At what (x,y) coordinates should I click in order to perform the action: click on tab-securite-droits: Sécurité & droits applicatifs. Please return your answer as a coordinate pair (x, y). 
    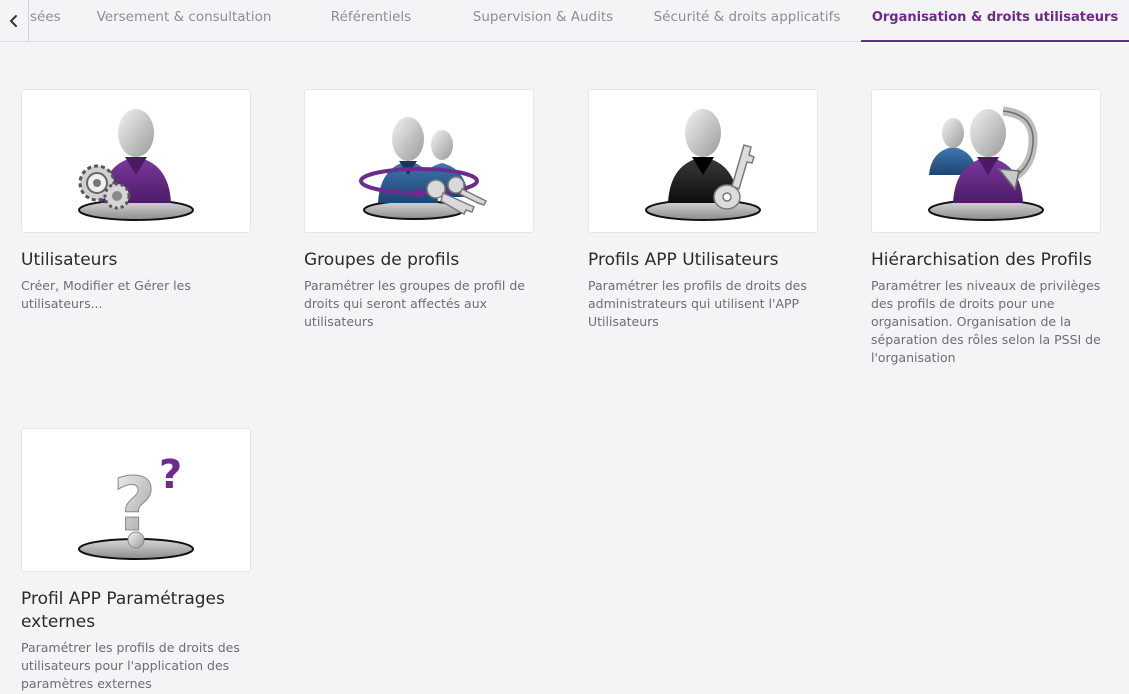
    Looking at the image, I should click on (747, 20).